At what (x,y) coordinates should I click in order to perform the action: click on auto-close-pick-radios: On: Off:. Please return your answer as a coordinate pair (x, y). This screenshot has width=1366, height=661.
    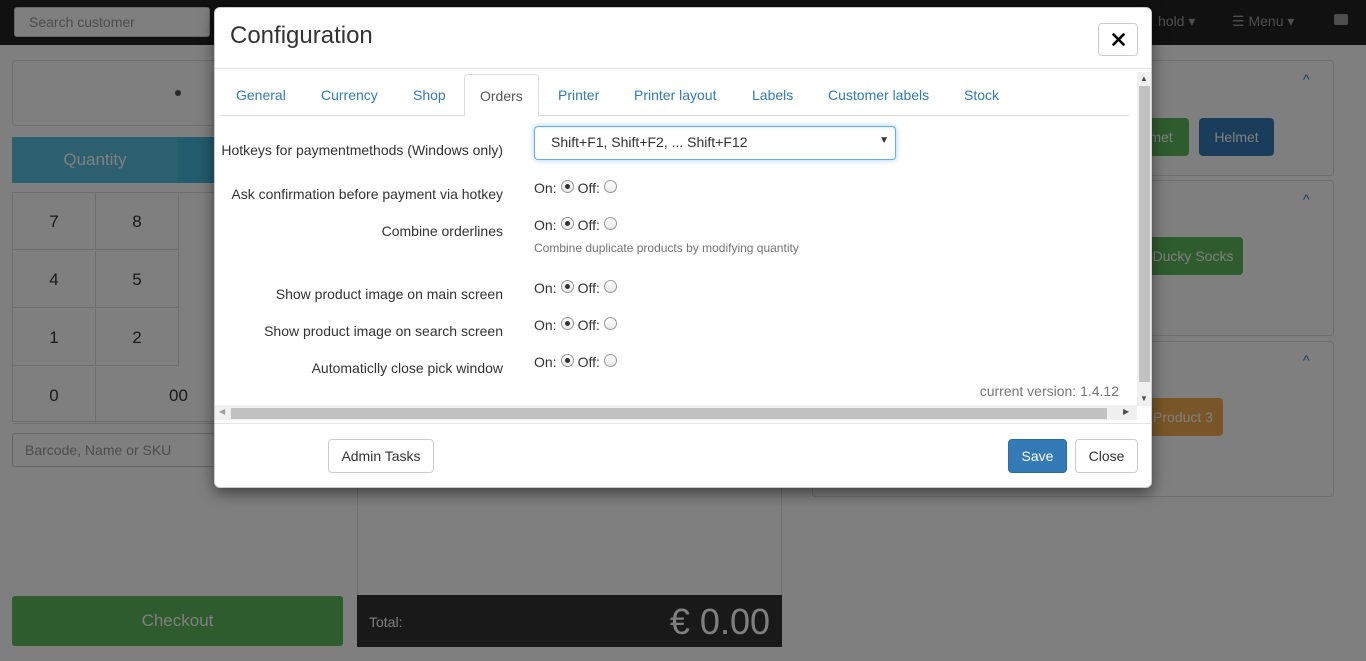
    Looking at the image, I should click on (577, 362).